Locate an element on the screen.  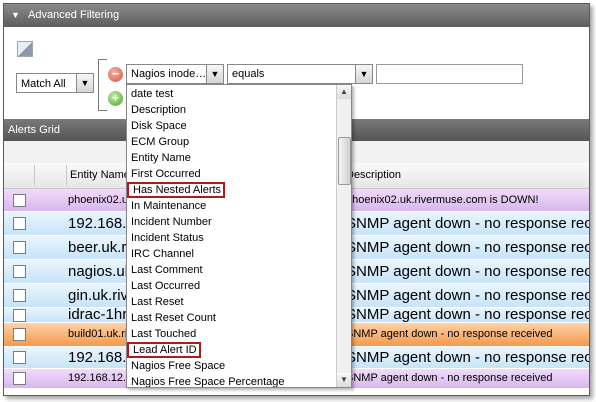
description-cell: phoenix02.uk.rivermuse.com is DOWN! is located at coordinates (442, 200).